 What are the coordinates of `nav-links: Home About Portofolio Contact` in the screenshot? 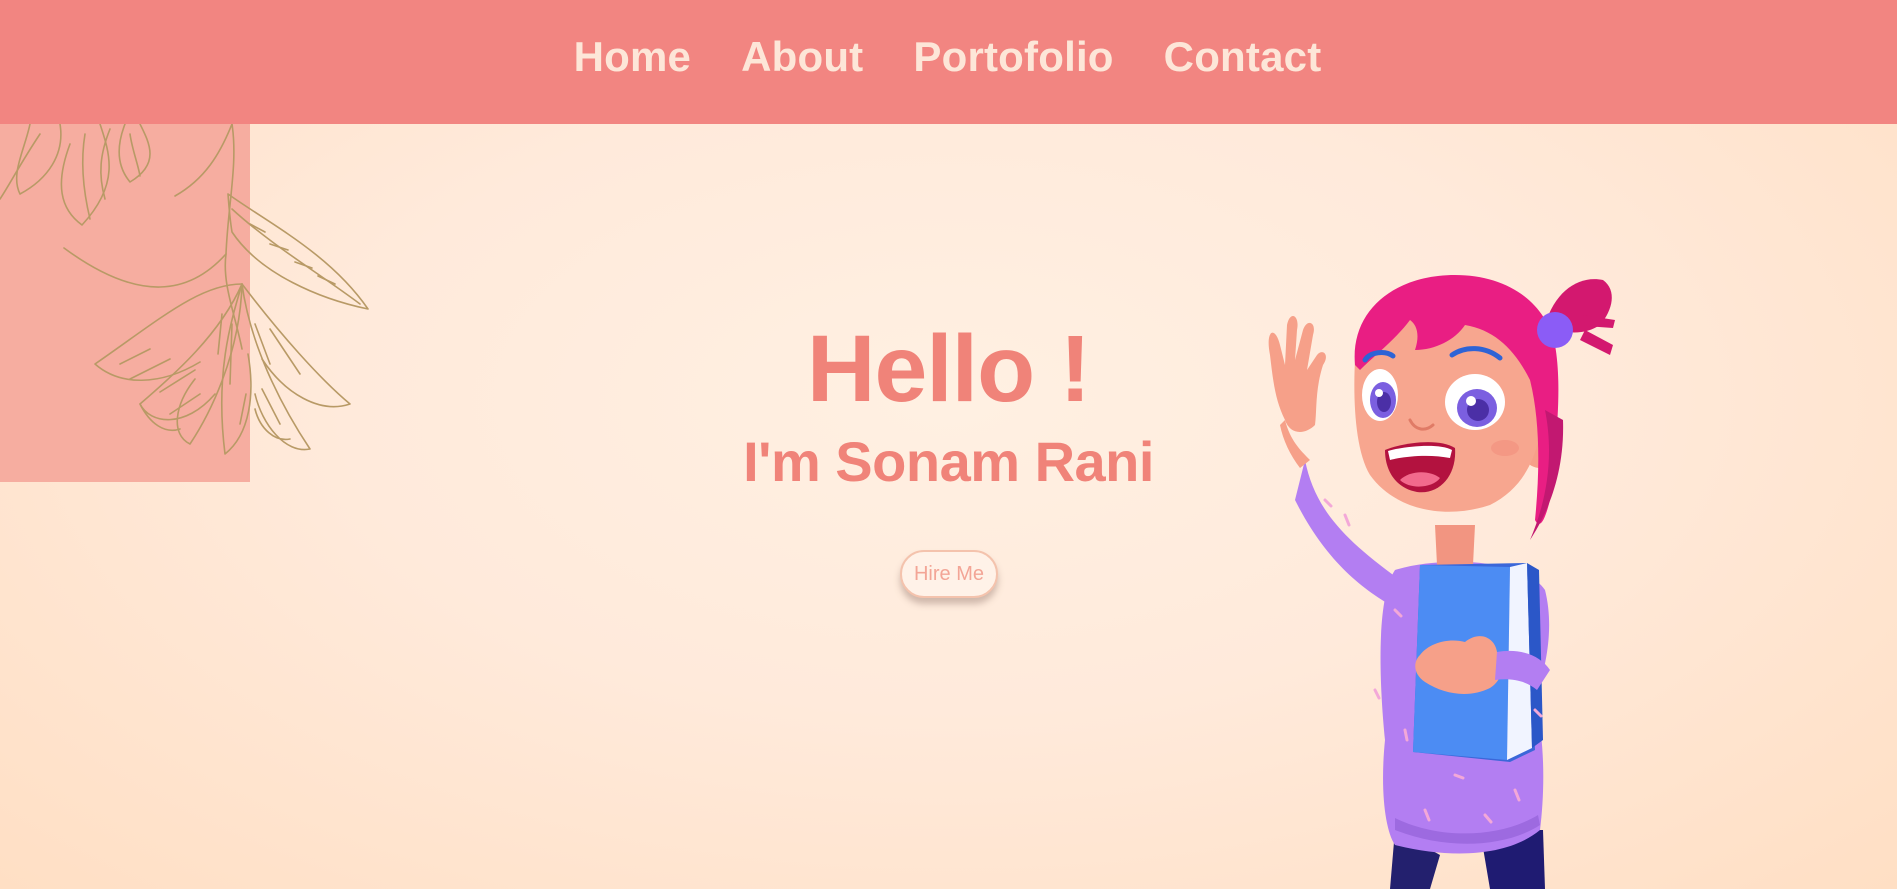 It's located at (948, 57).